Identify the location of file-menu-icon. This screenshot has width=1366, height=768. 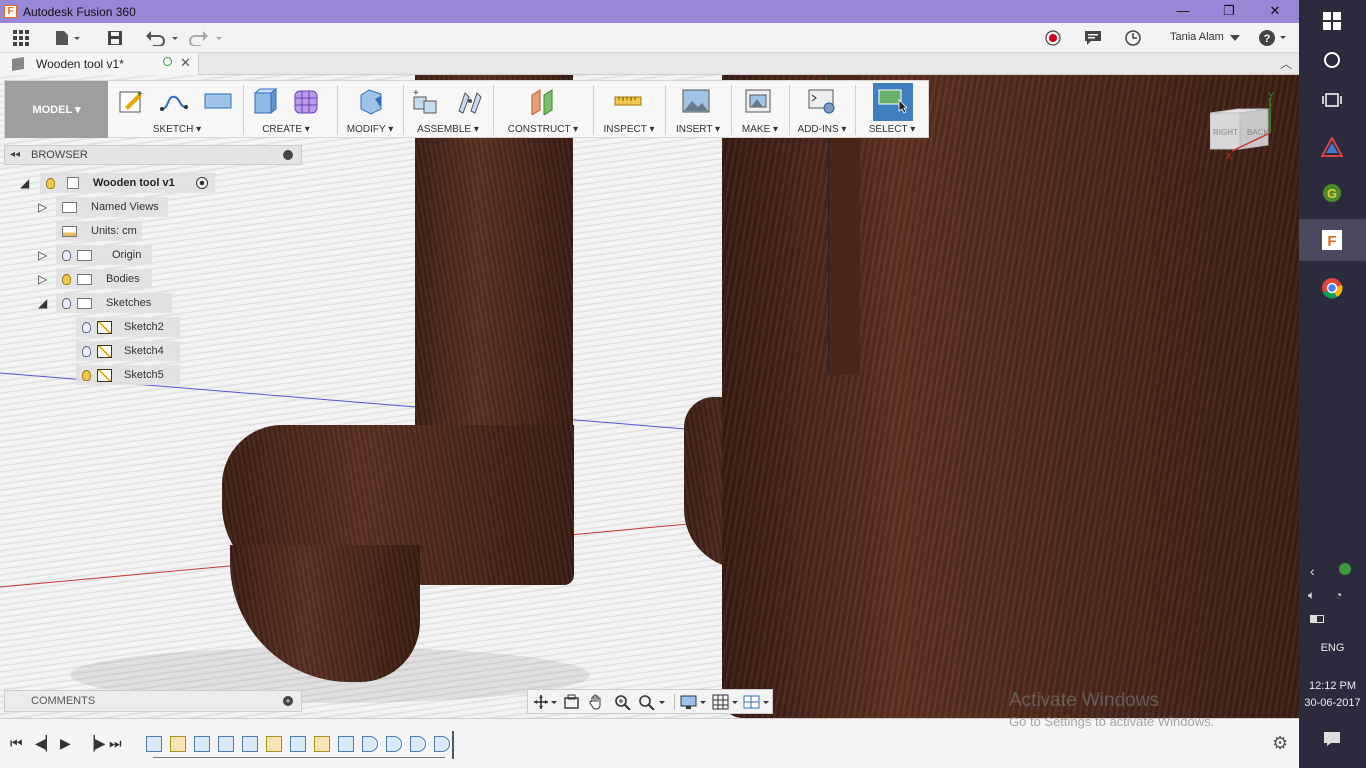
(68, 38).